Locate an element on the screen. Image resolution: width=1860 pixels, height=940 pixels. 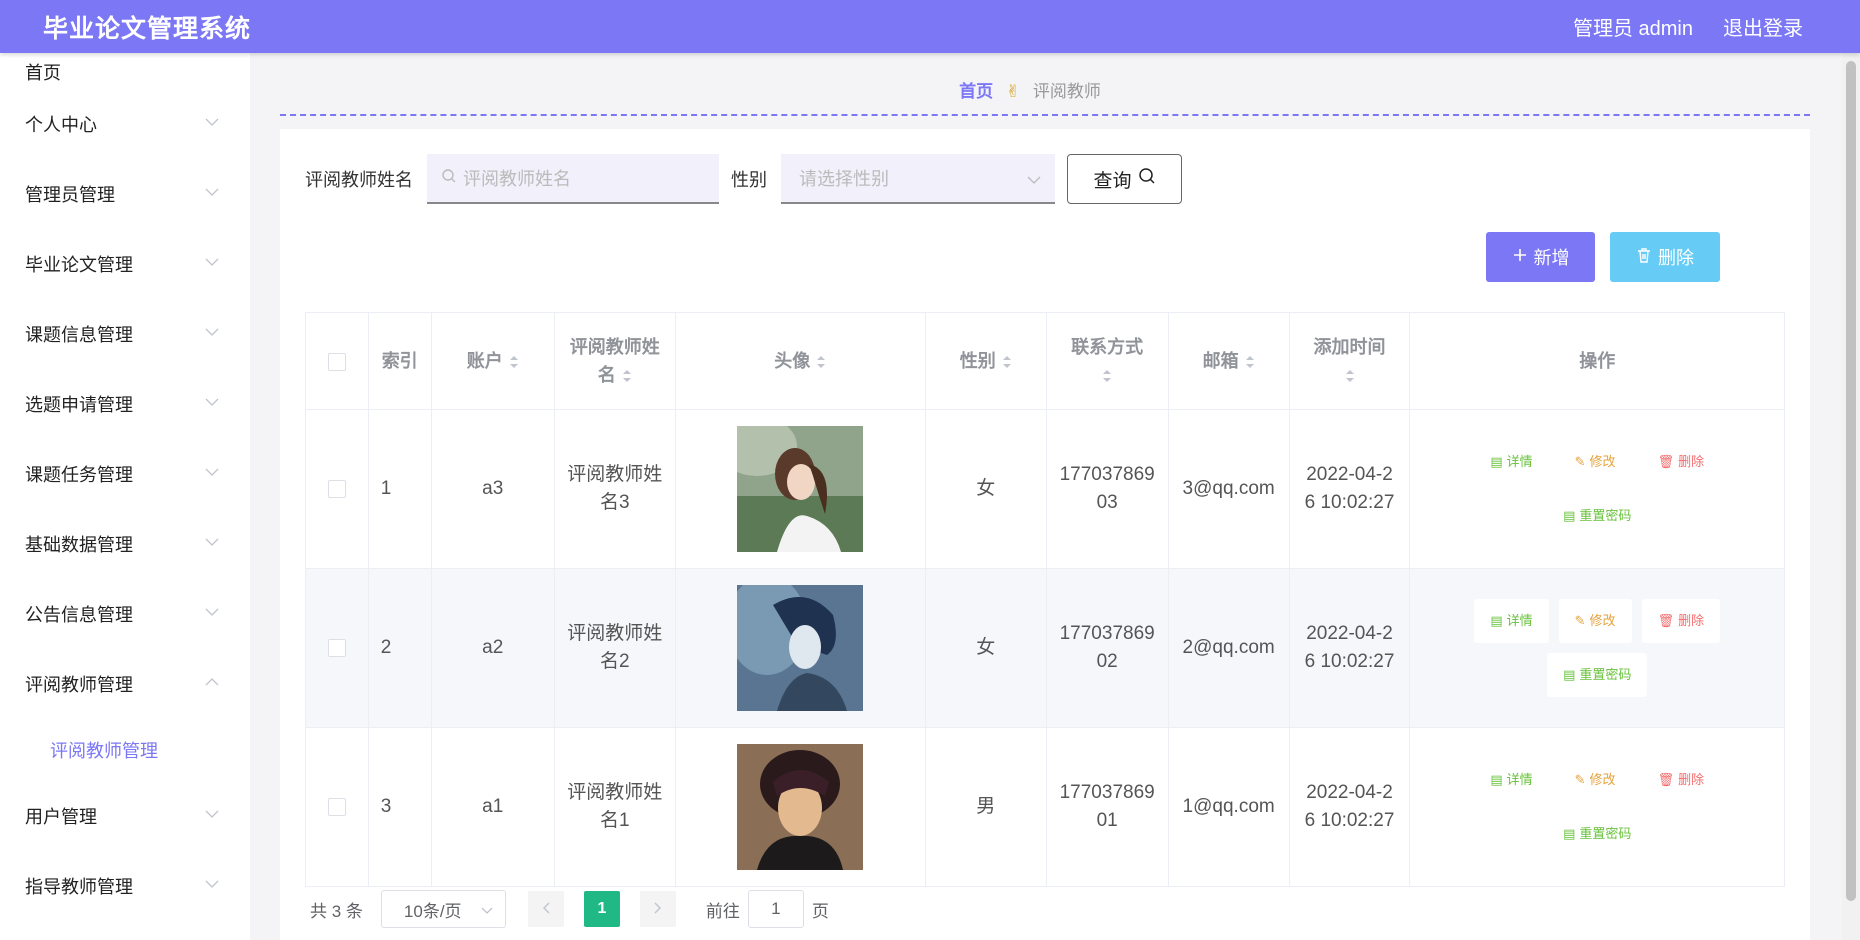
batch-delete-button: 删除 is located at coordinates (1665, 257).